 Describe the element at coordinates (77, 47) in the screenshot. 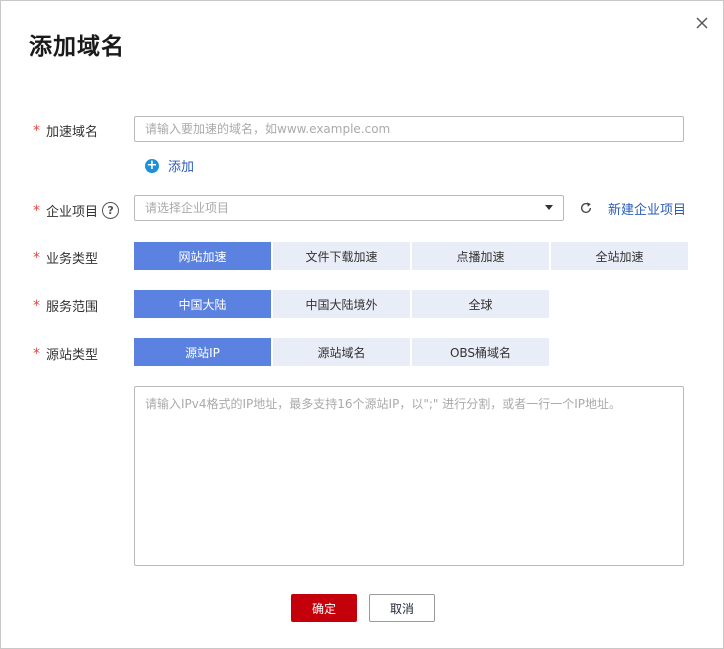

I see `dialog-title: 添加域名` at that location.